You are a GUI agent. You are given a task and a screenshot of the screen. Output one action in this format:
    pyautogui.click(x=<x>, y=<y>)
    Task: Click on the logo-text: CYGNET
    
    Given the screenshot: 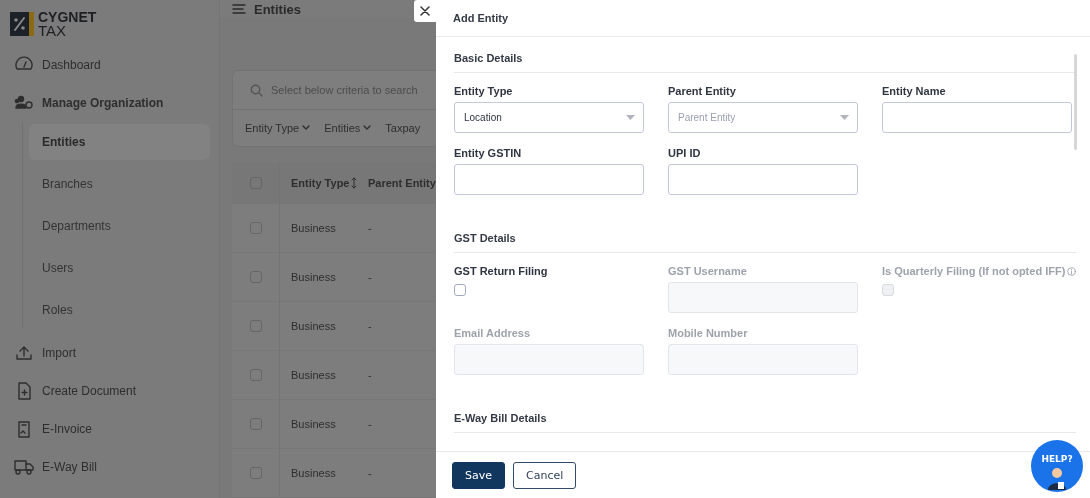 What is the action you would take?
    pyautogui.click(x=67, y=17)
    